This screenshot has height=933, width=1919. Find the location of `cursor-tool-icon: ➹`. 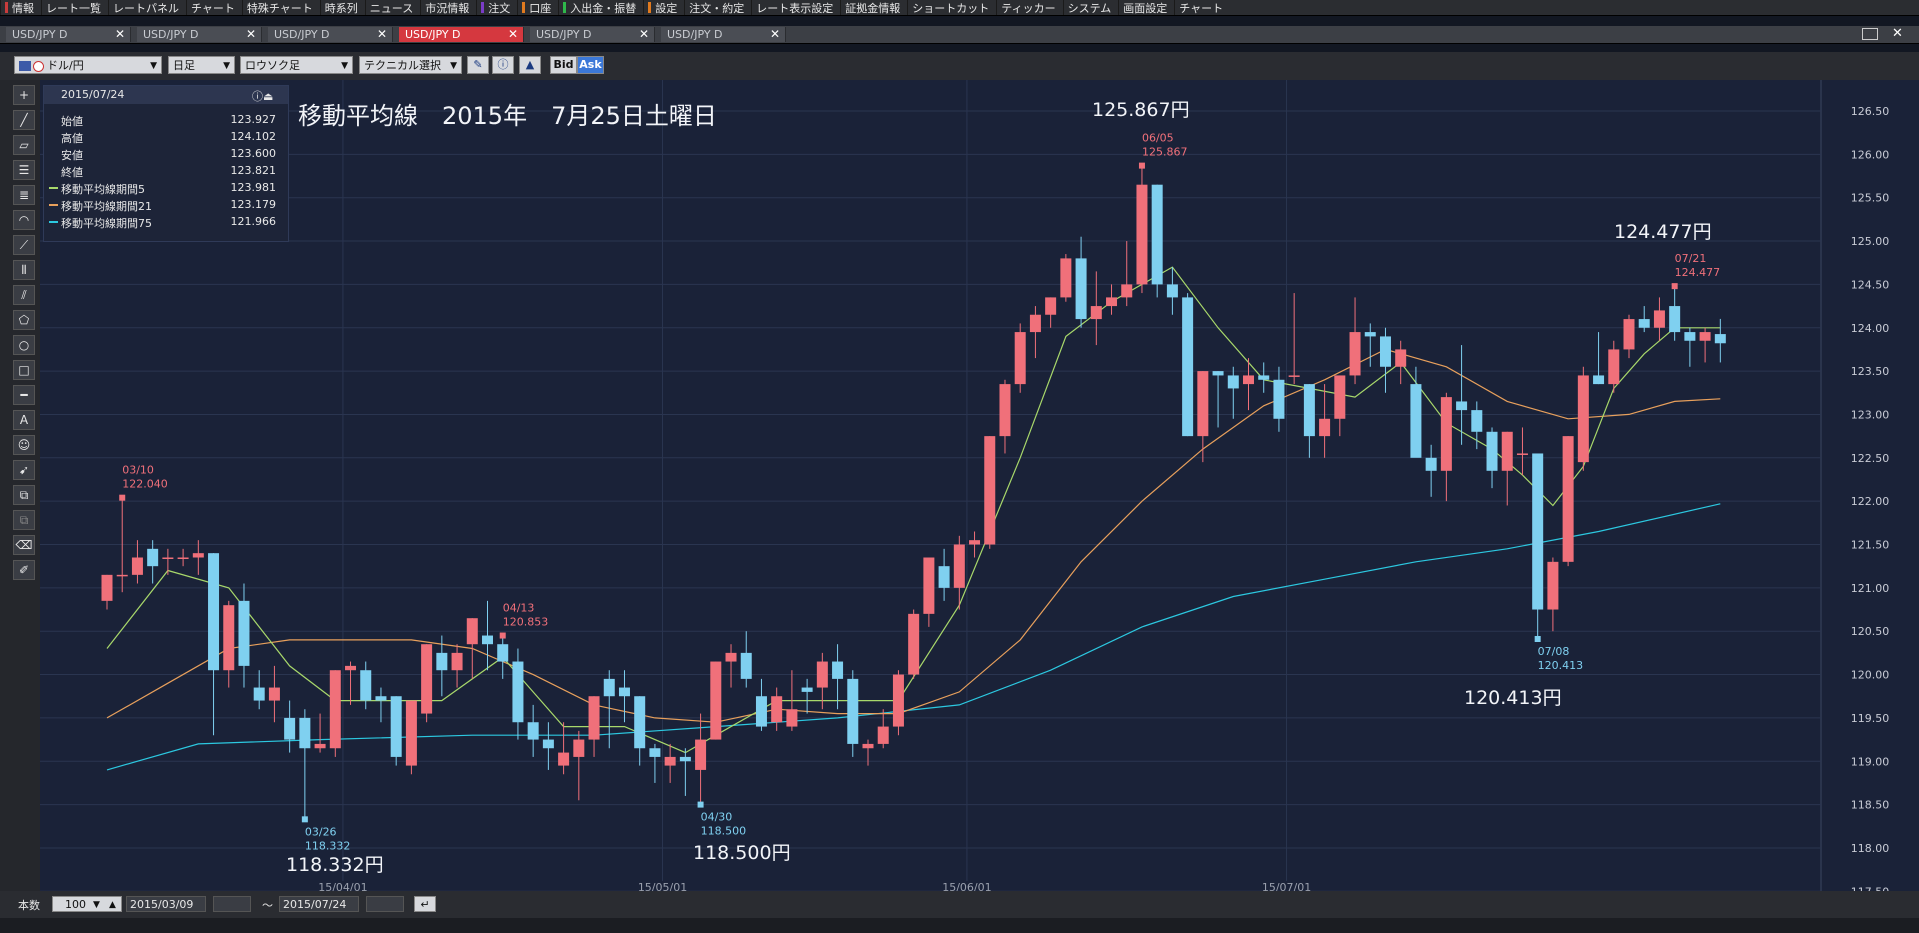

cursor-tool-icon: ➹ is located at coordinates (24, 470).